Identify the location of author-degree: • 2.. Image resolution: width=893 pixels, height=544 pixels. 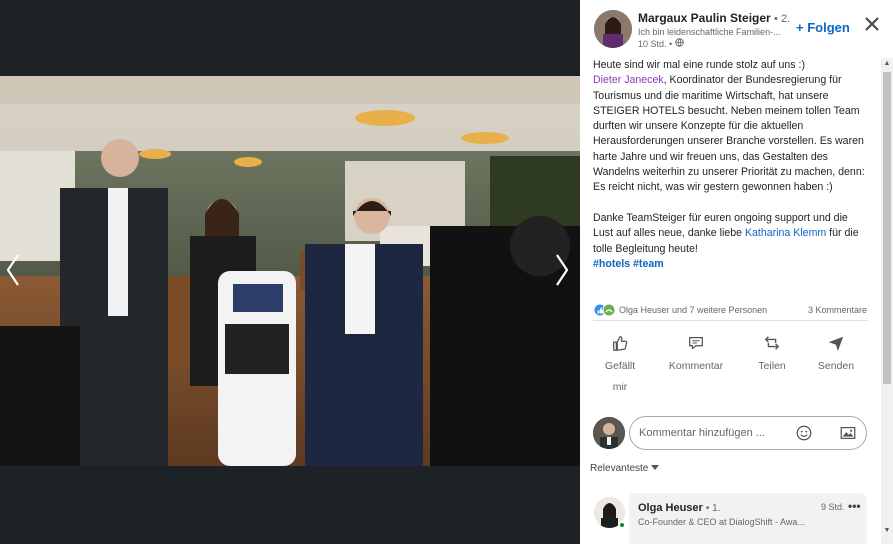
(782, 19).